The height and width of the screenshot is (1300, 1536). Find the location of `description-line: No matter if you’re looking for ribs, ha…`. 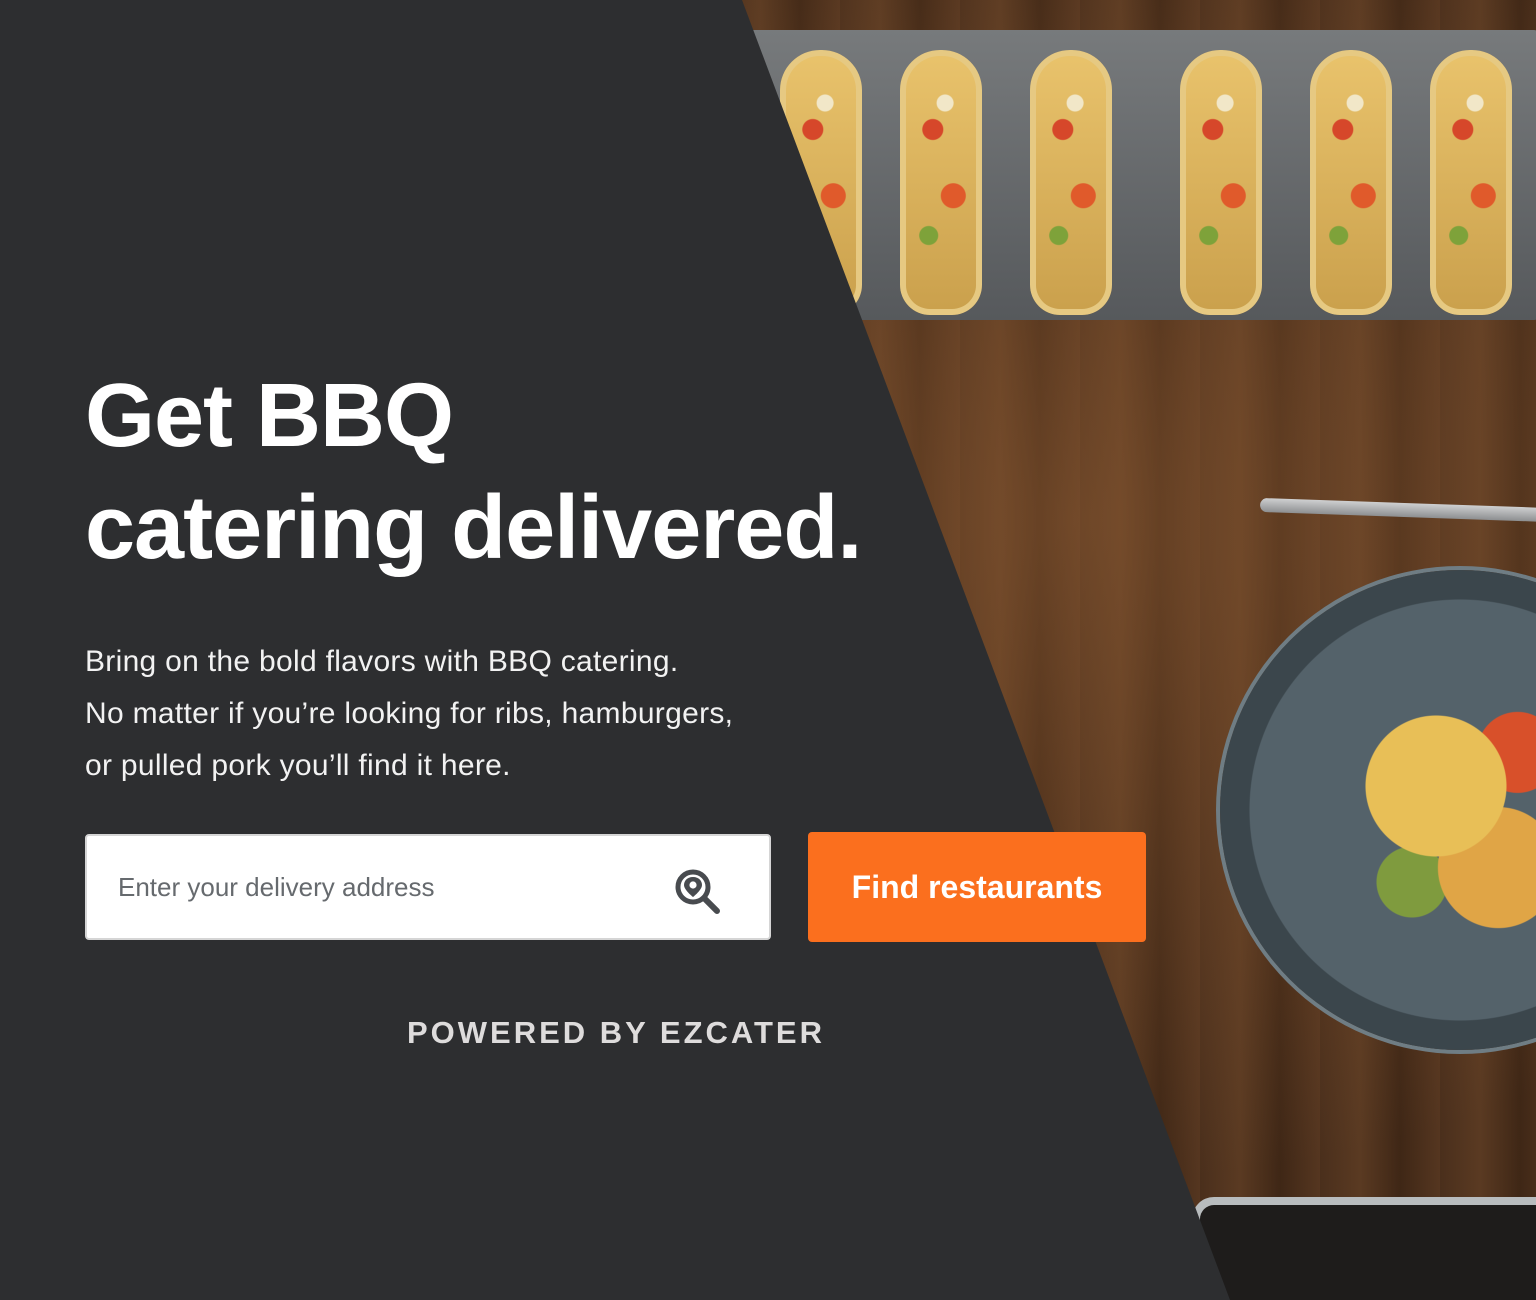

description-line: No matter if you’re looking for ribs, ha… is located at coordinates (409, 713).